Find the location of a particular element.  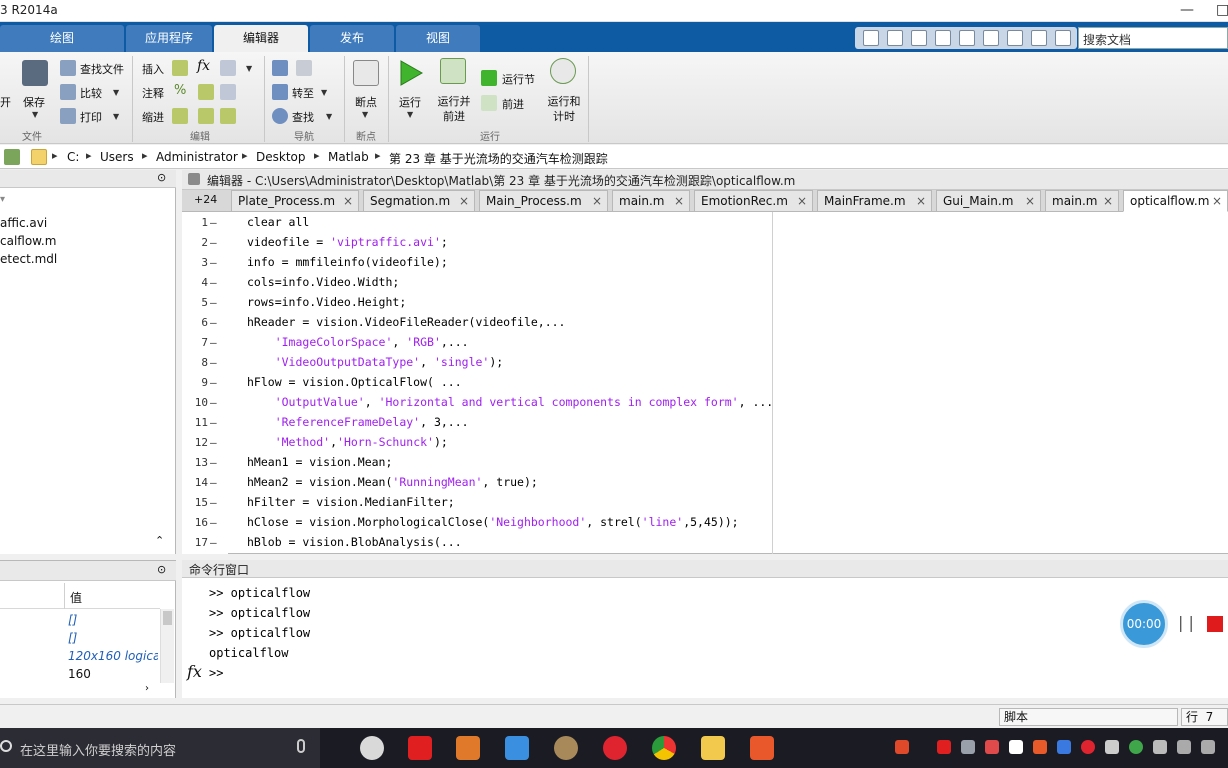

code-line: hFilter = vision.MedianFilter; is located at coordinates (351, 502).